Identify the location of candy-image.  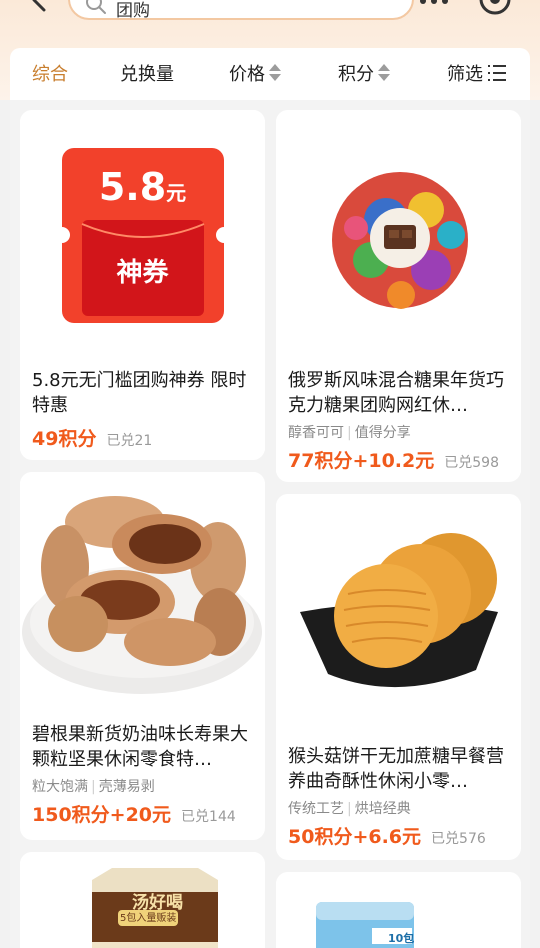
(398, 235).